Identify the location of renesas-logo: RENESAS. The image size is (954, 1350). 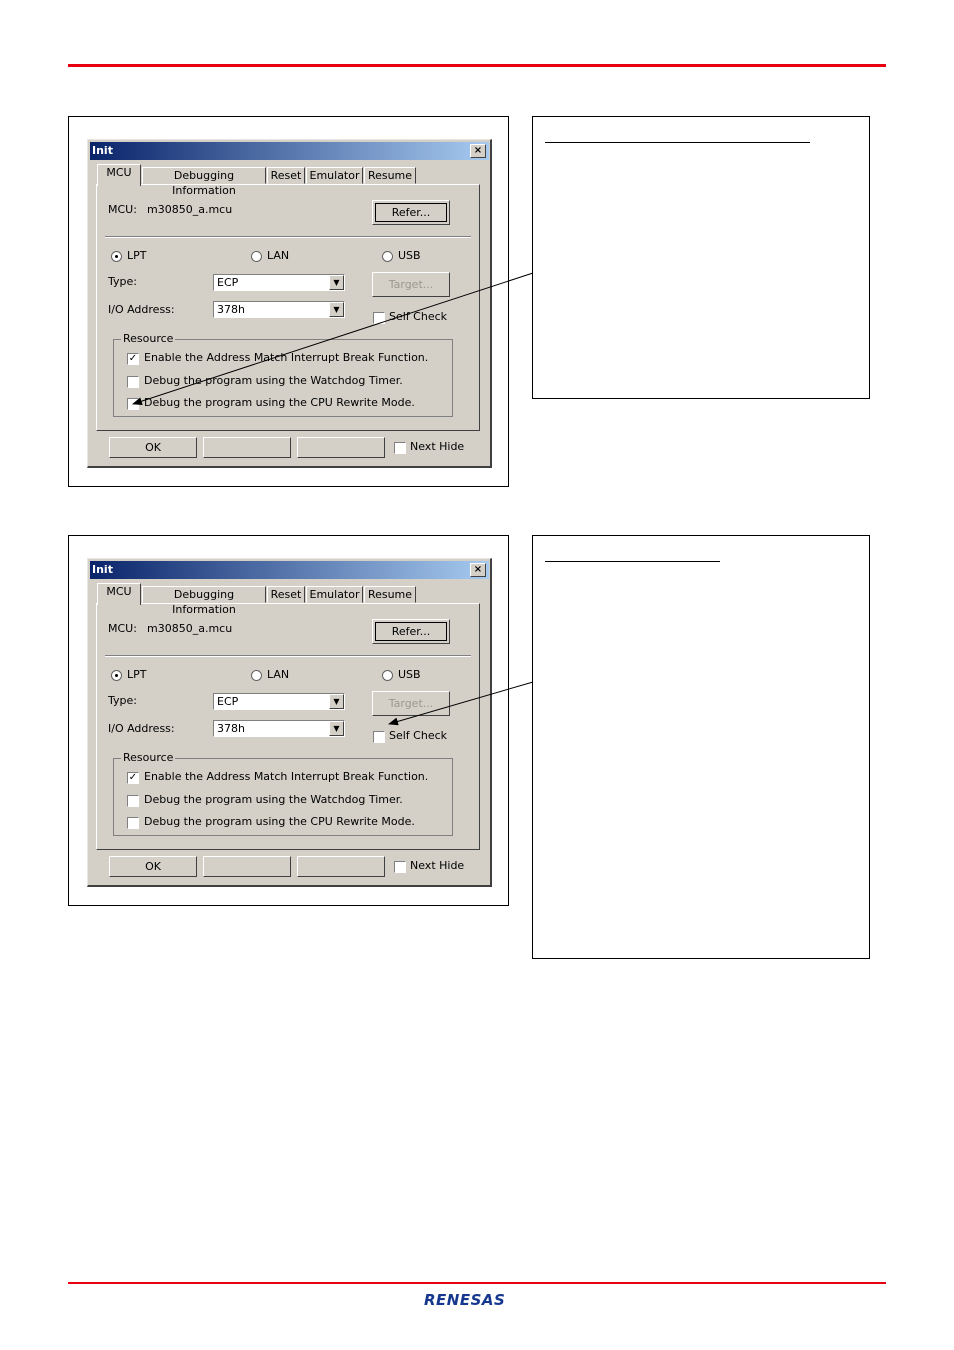
(465, 1300).